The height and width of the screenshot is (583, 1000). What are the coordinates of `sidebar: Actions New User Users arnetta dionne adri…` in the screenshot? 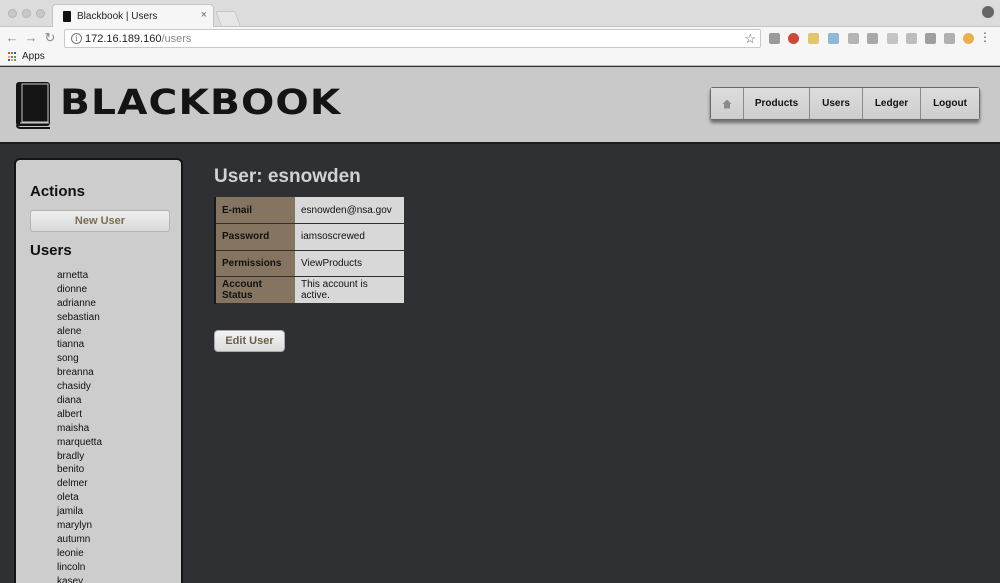 It's located at (98, 370).